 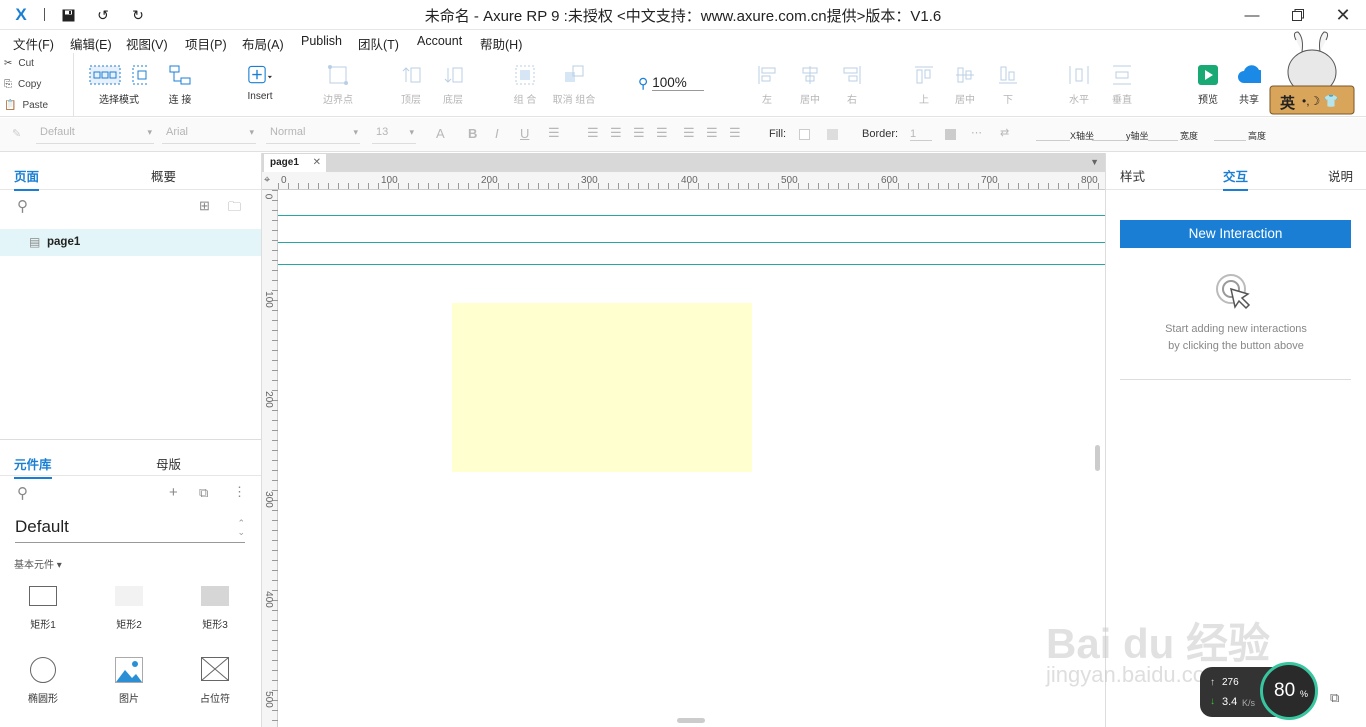 What do you see at coordinates (889, 180) in the screenshot?
I see `ruler-h-label: 600` at bounding box center [889, 180].